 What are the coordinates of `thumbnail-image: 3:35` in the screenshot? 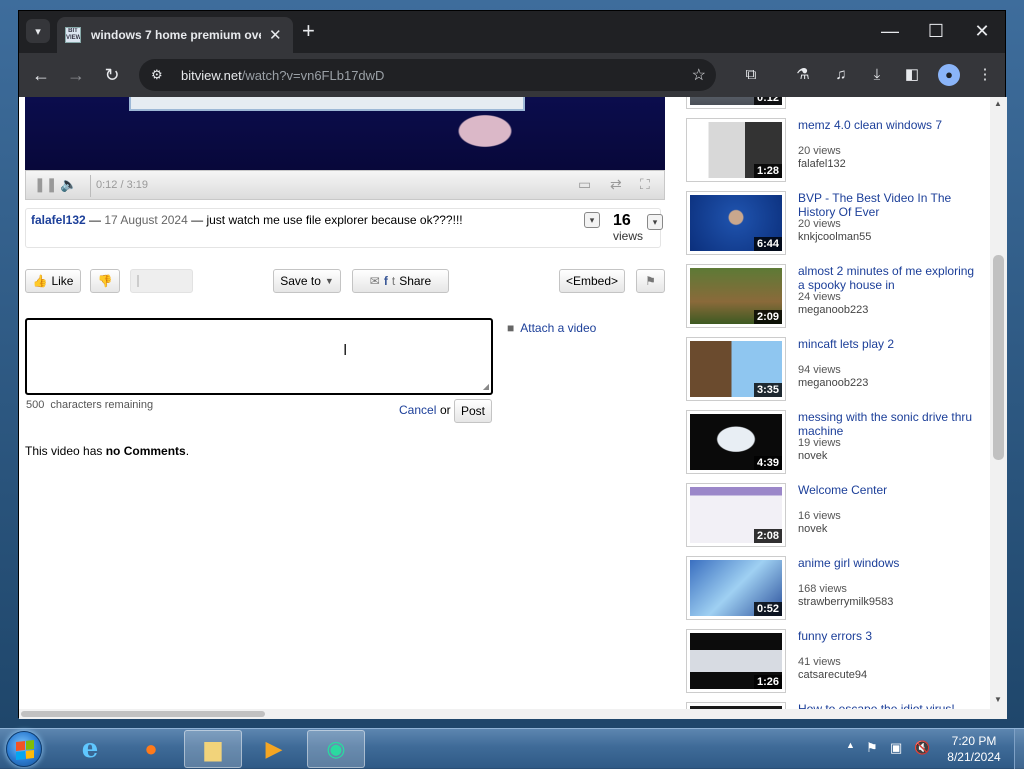 It's located at (736, 369).